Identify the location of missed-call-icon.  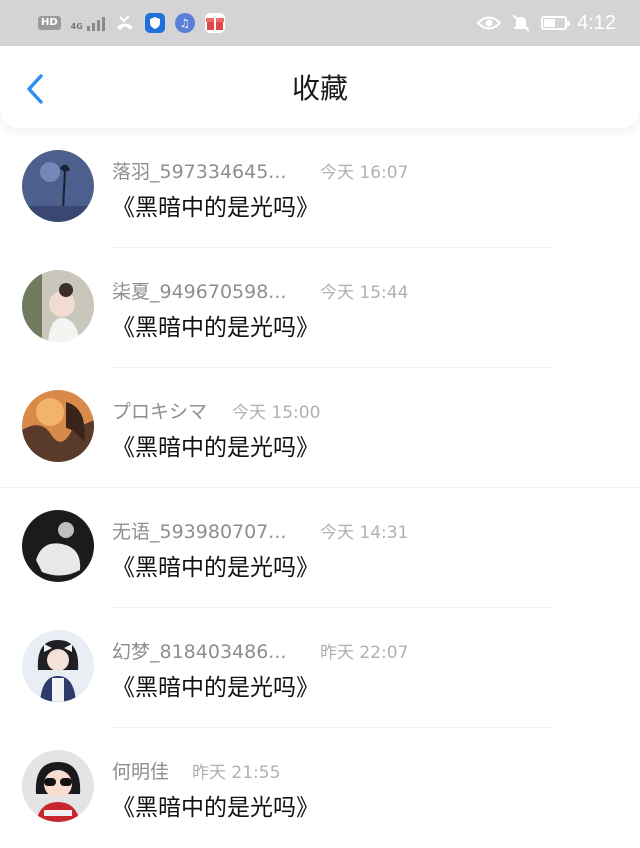
(124, 22).